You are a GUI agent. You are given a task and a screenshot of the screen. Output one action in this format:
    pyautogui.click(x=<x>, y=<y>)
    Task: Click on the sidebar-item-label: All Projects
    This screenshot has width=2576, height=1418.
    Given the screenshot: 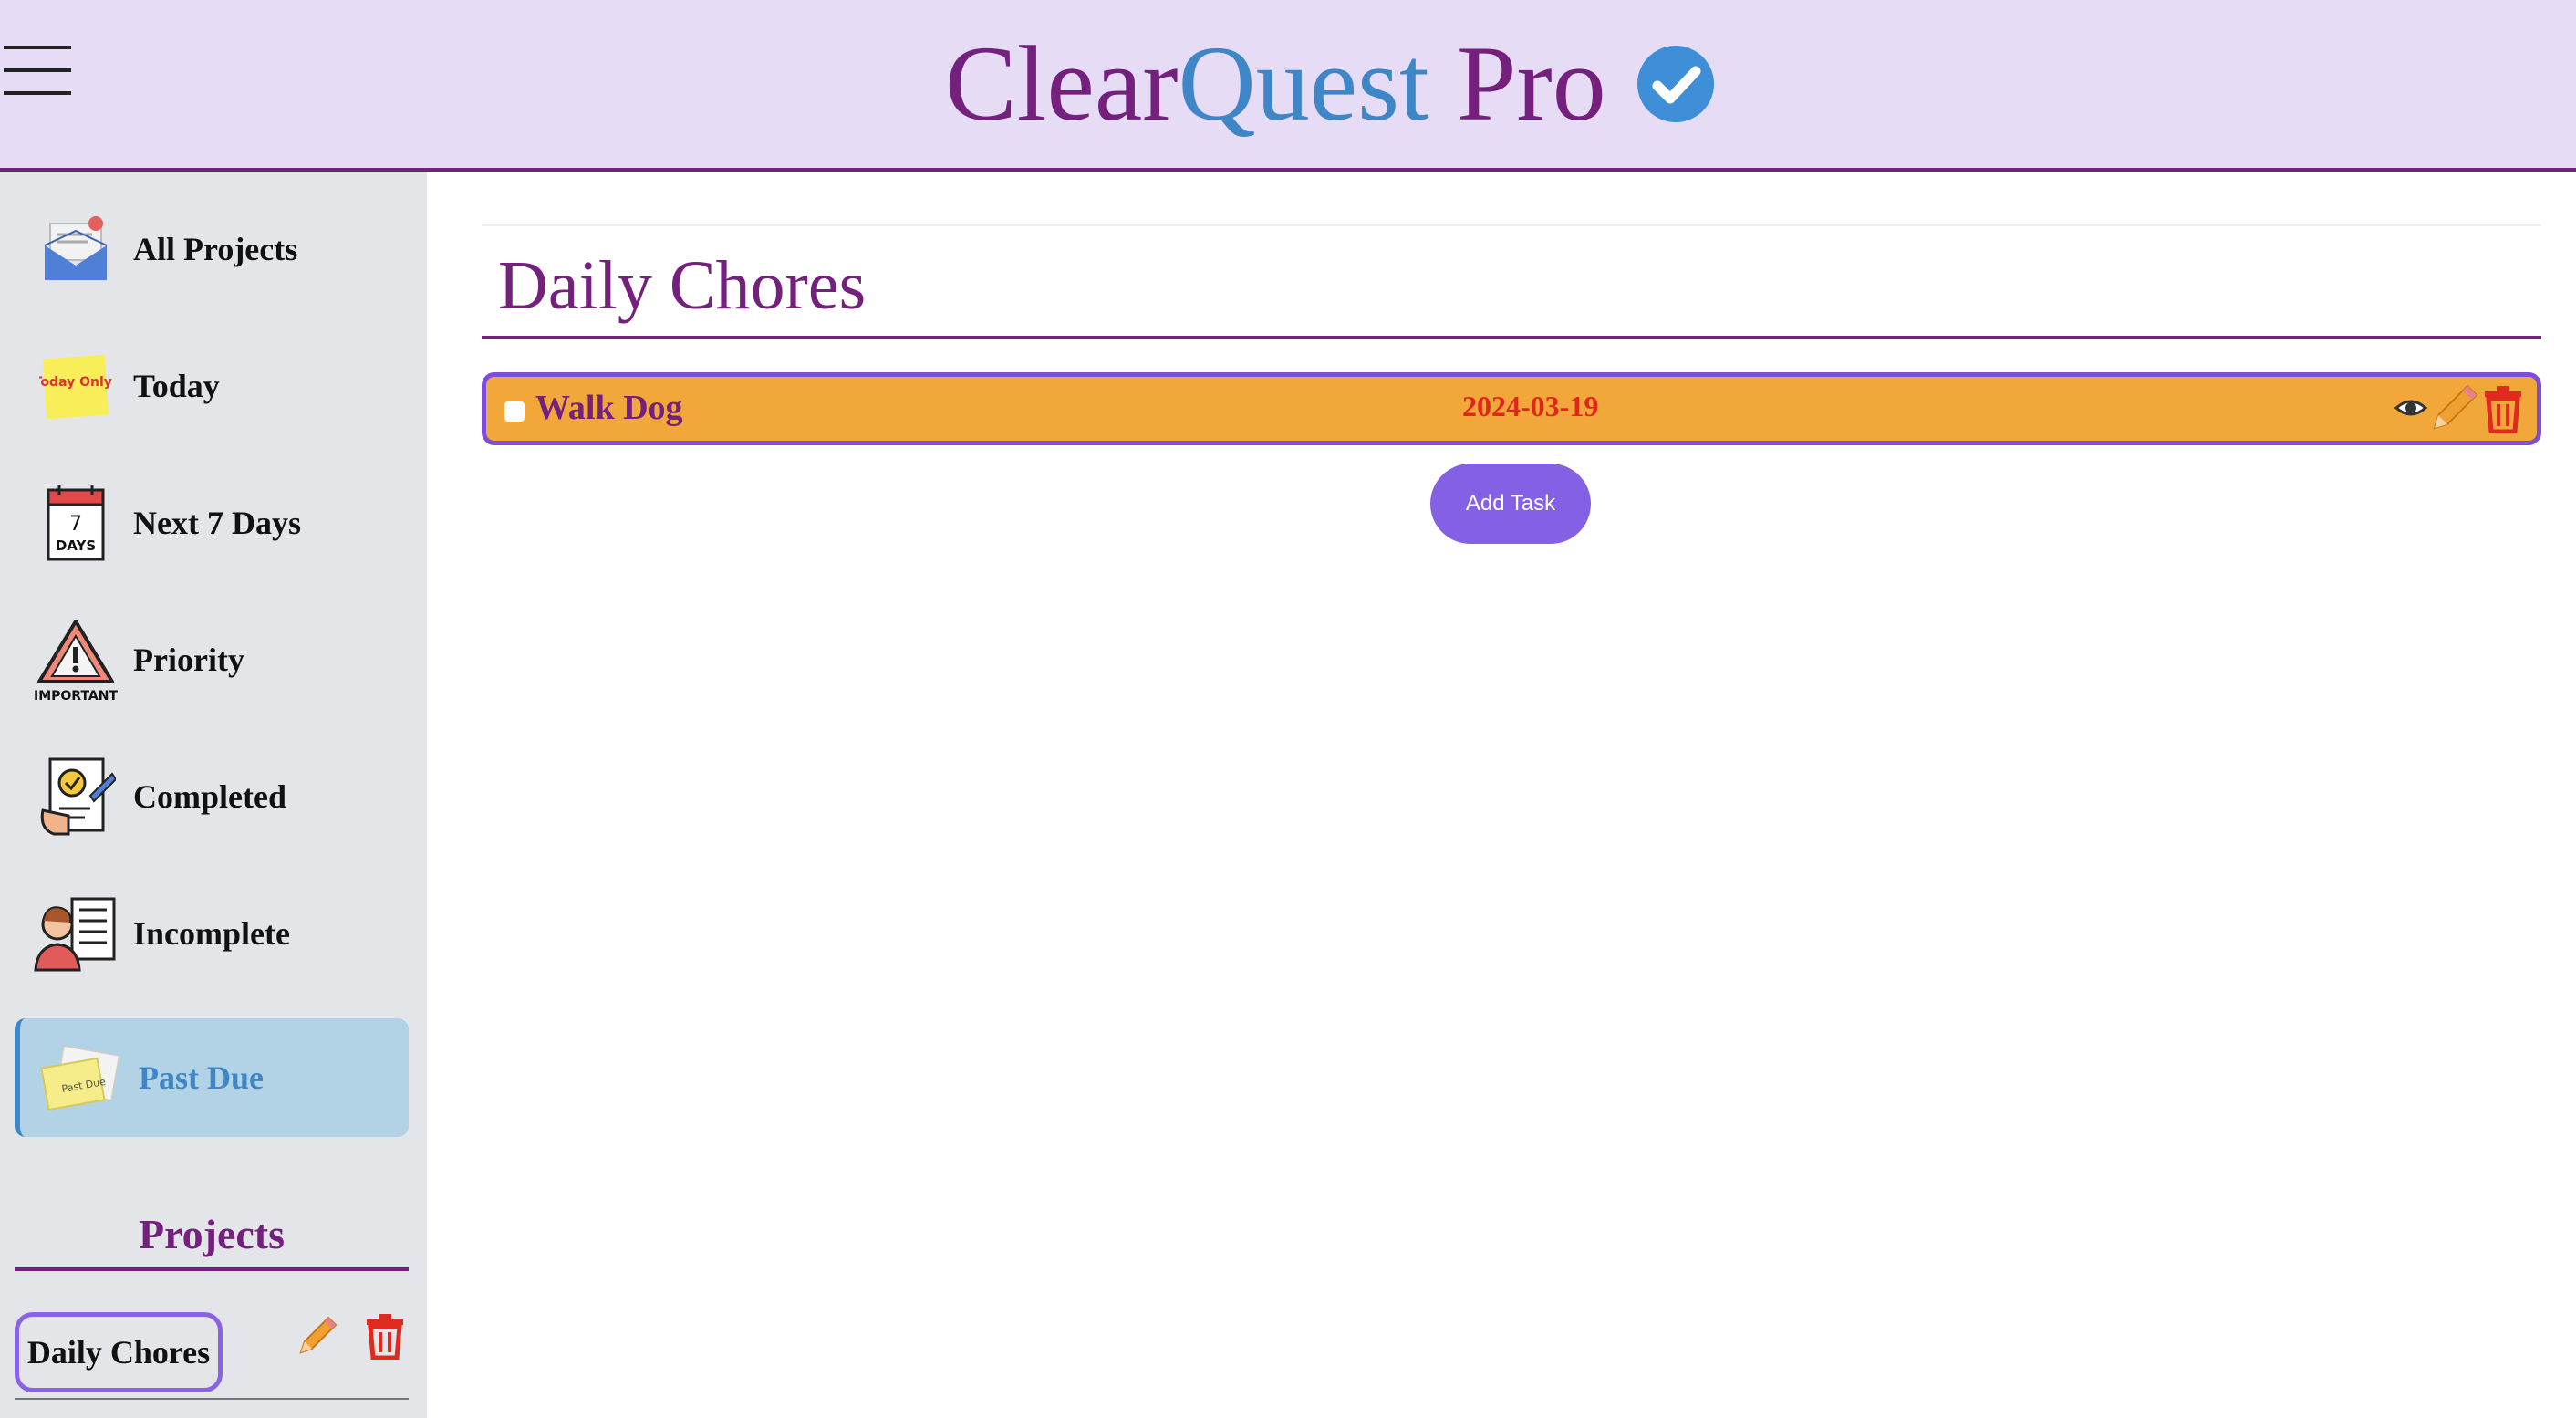 What is the action you would take?
    pyautogui.click(x=215, y=249)
    